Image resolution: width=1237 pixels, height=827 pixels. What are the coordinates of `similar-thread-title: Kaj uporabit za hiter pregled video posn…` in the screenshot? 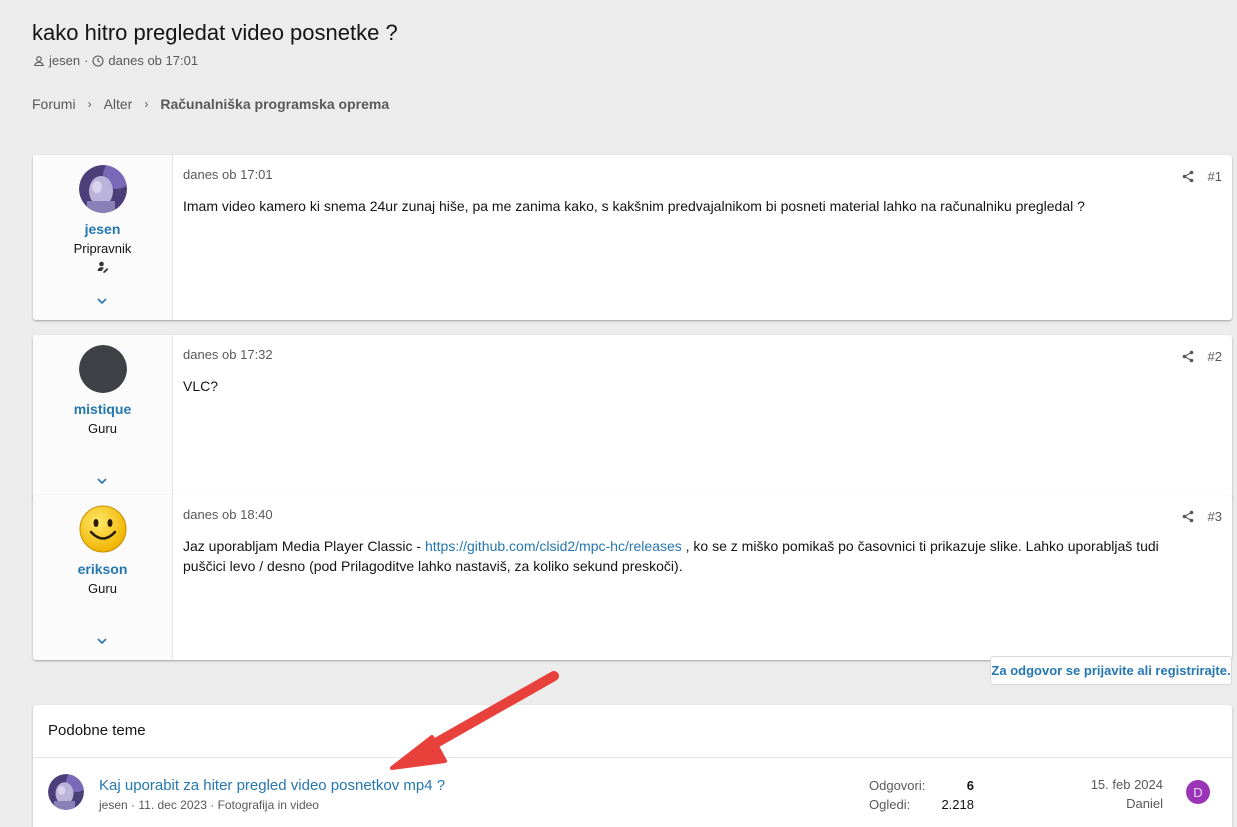 It's located at (272, 785).